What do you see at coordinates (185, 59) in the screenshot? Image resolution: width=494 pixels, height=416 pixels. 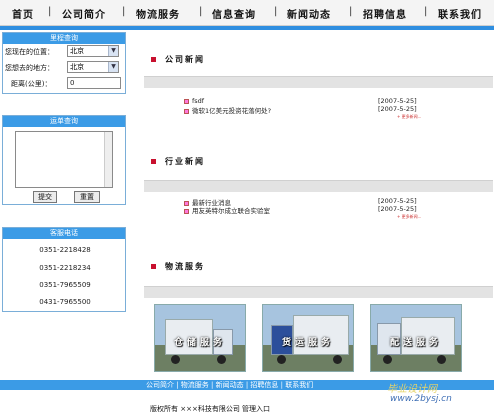 I see `company-news-title: 公司新闻` at bounding box center [185, 59].